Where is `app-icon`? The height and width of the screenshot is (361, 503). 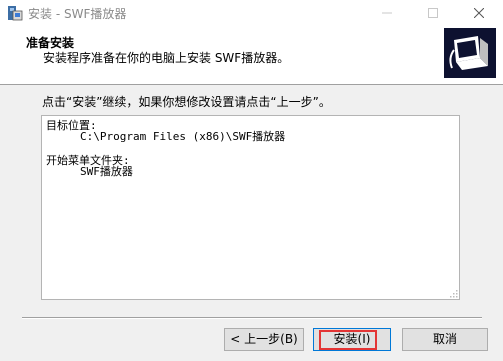 app-icon is located at coordinates (15, 13).